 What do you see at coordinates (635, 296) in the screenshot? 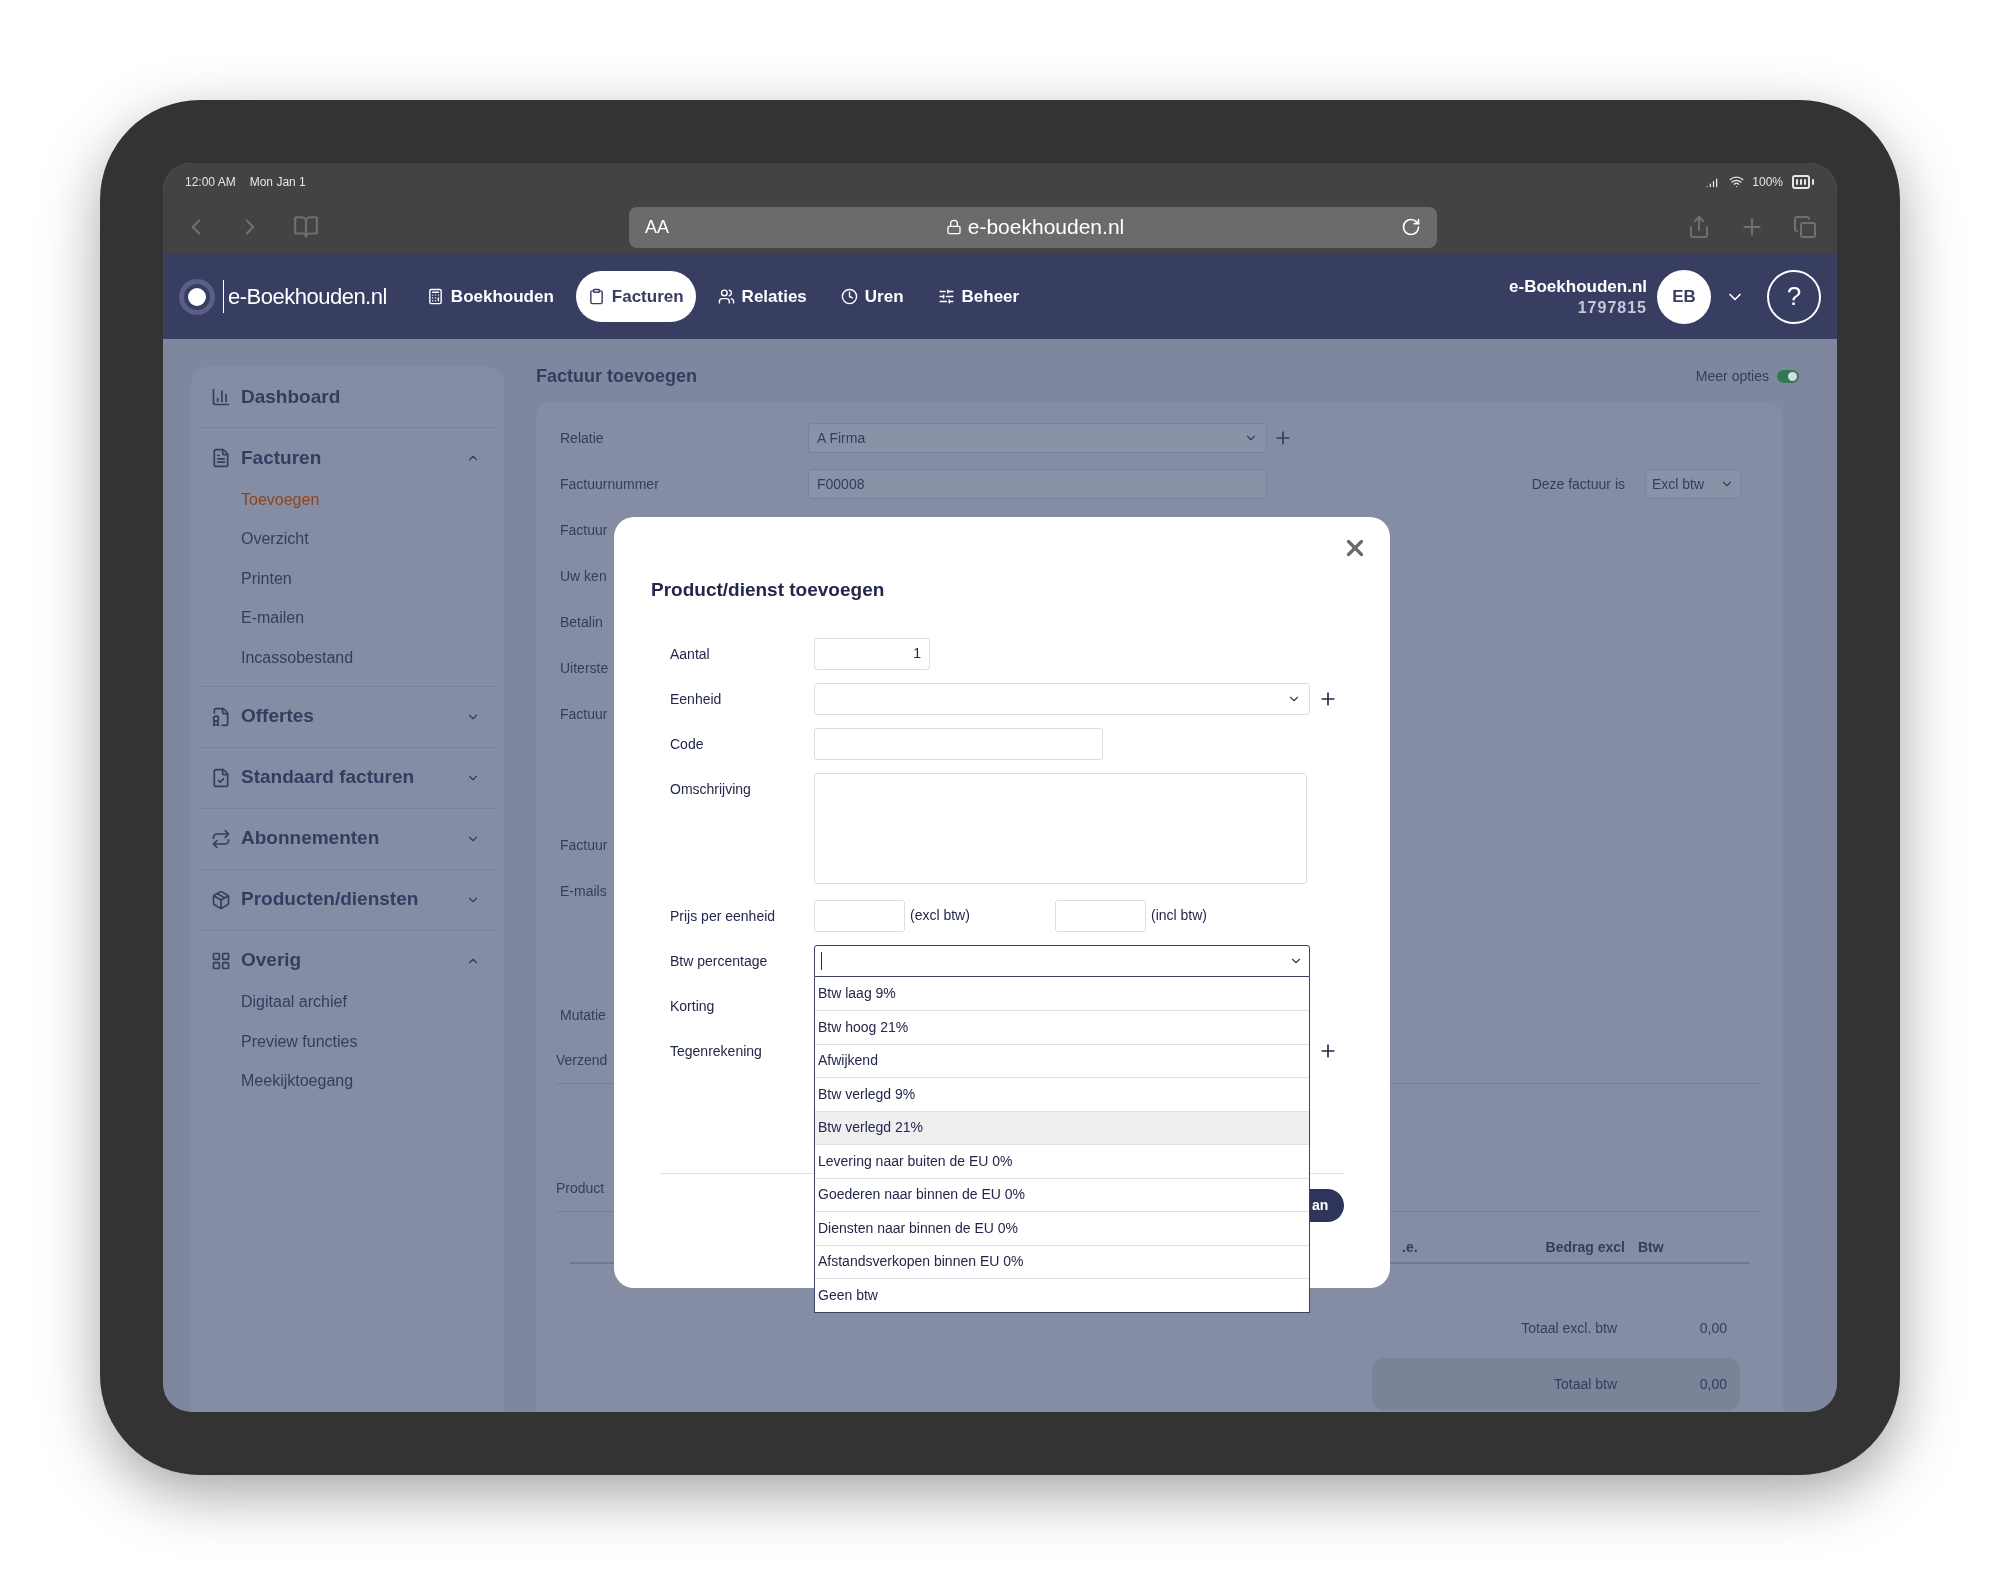
I see `nav-tab: Facturen` at bounding box center [635, 296].